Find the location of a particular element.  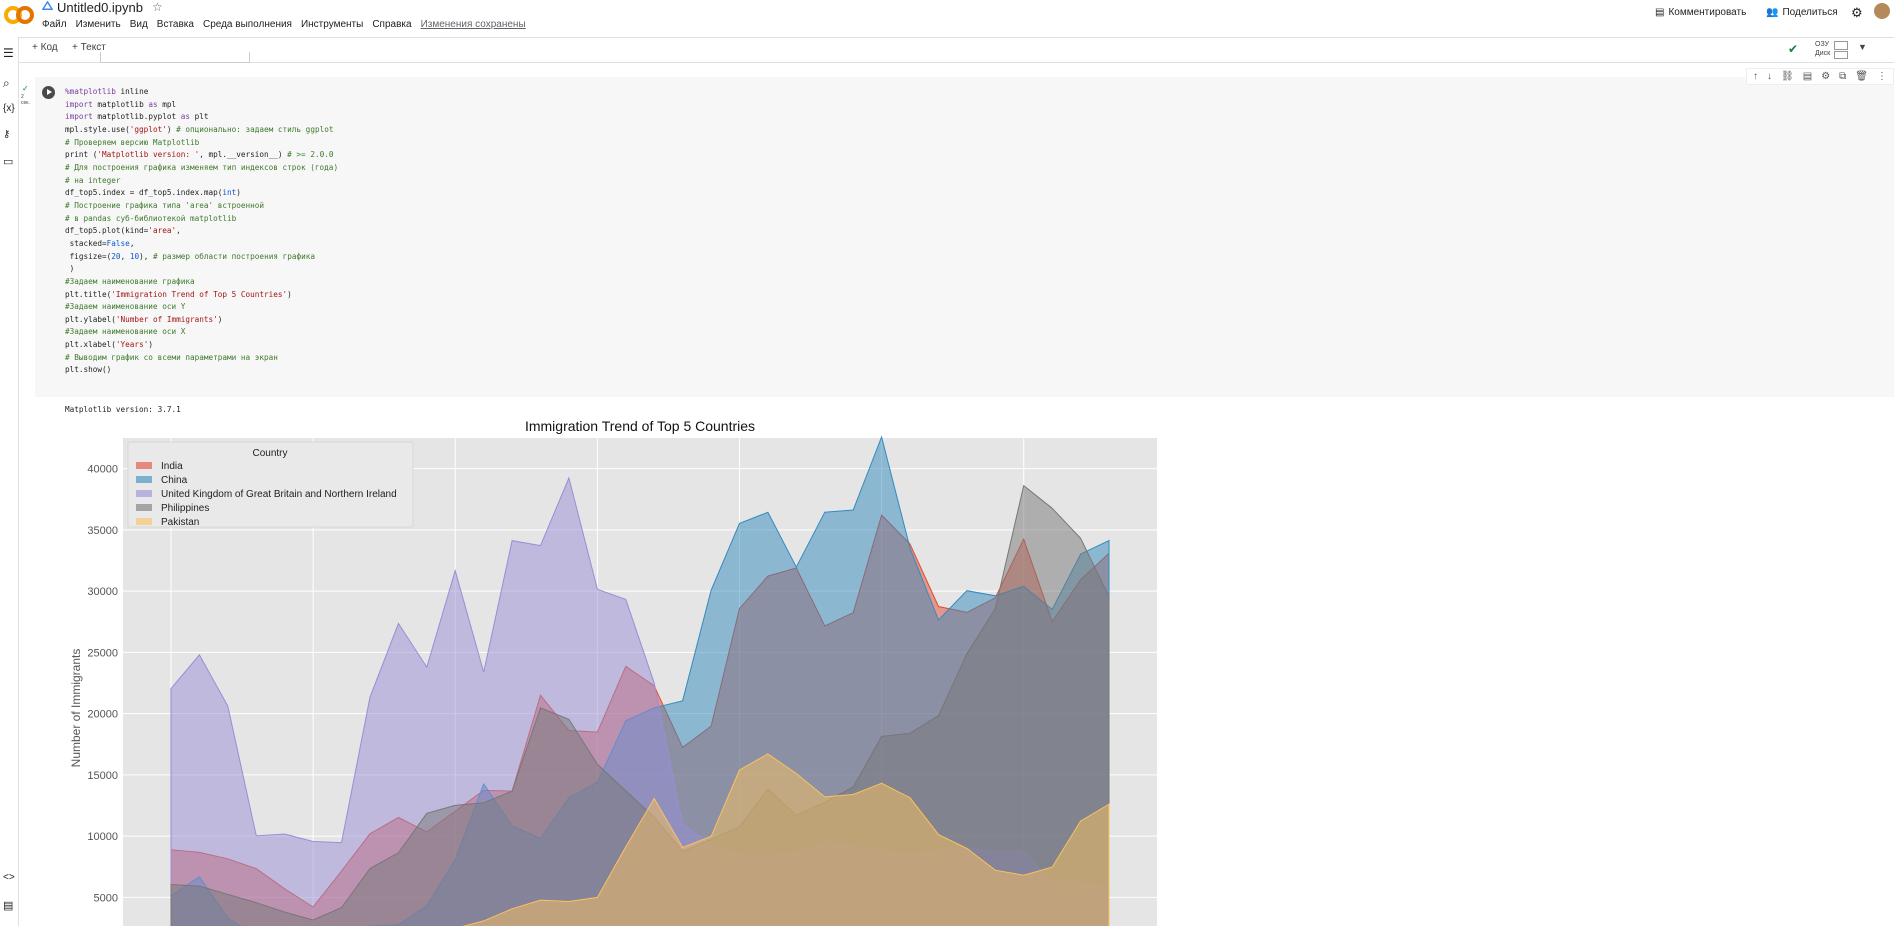

mirror-icon: ⧉ is located at coordinates (1842, 76).